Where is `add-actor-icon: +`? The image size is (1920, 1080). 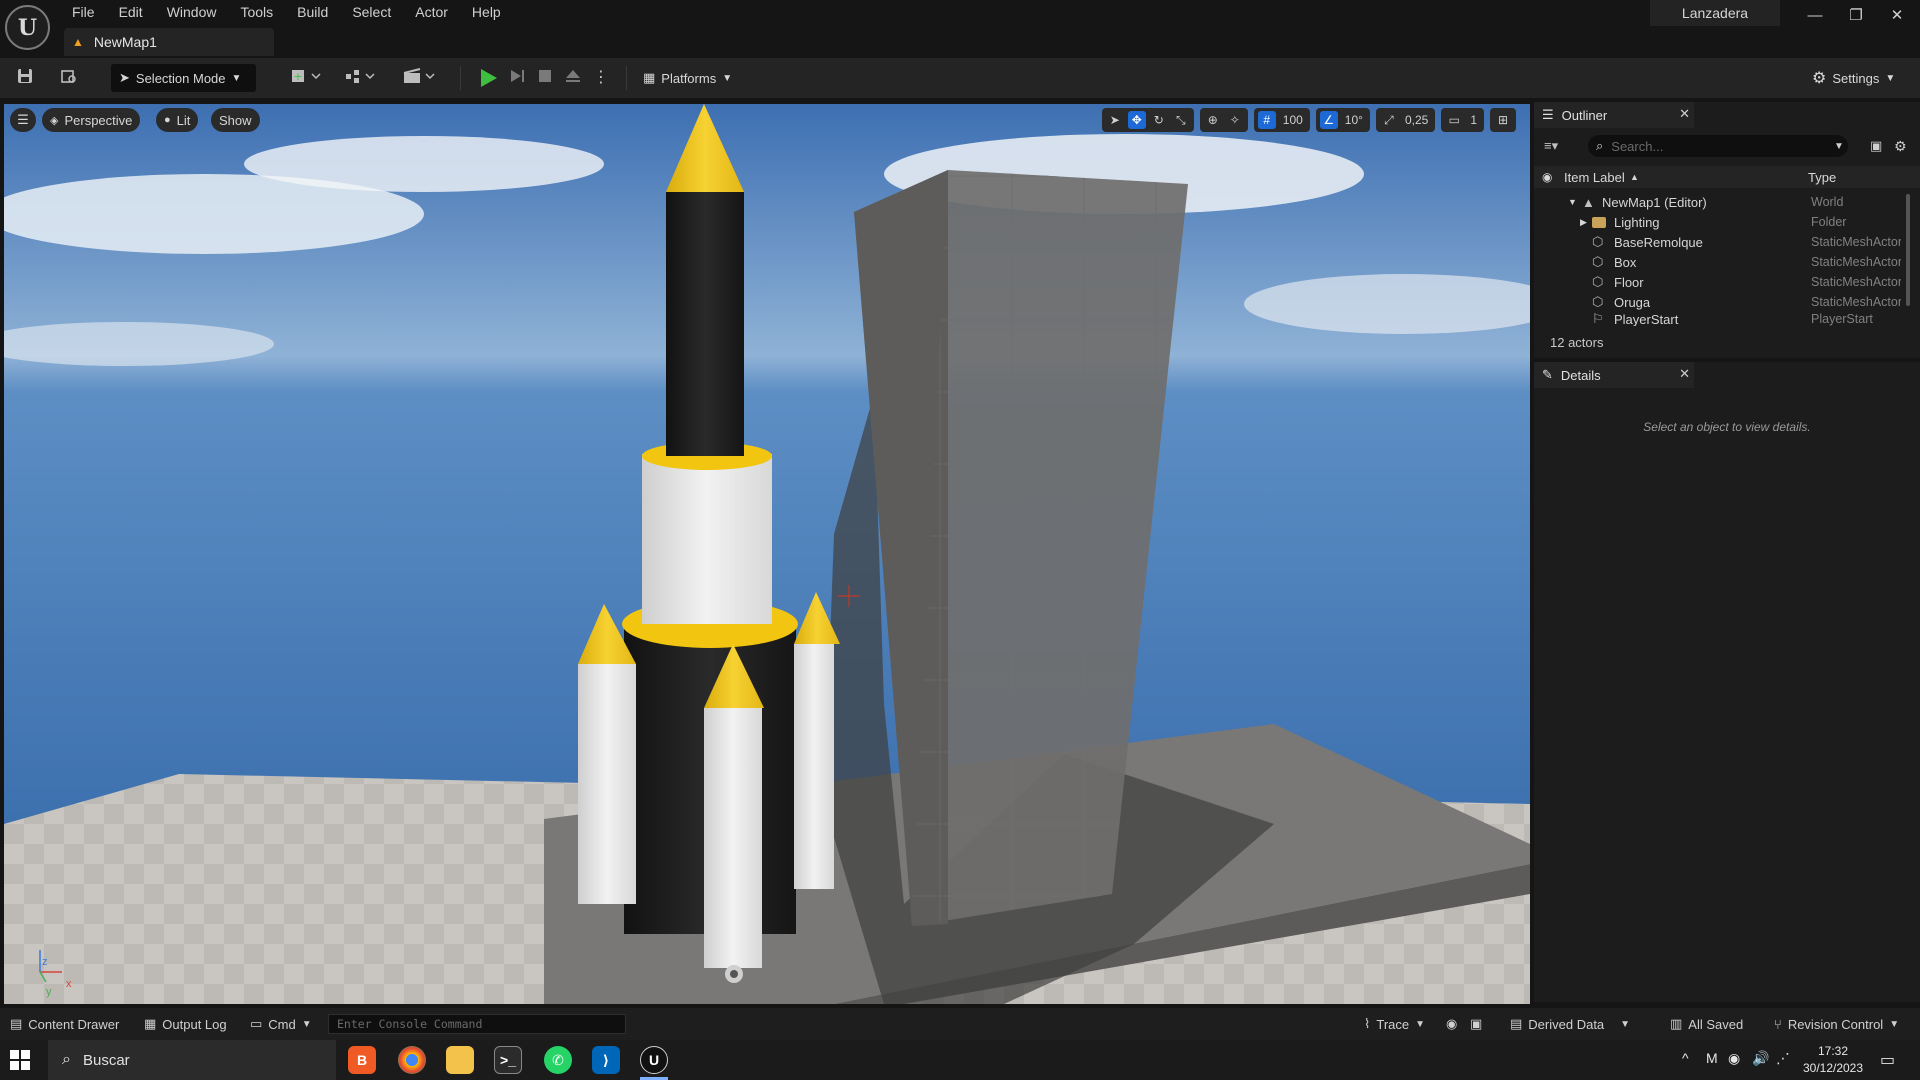 add-actor-icon: + is located at coordinates (308, 78).